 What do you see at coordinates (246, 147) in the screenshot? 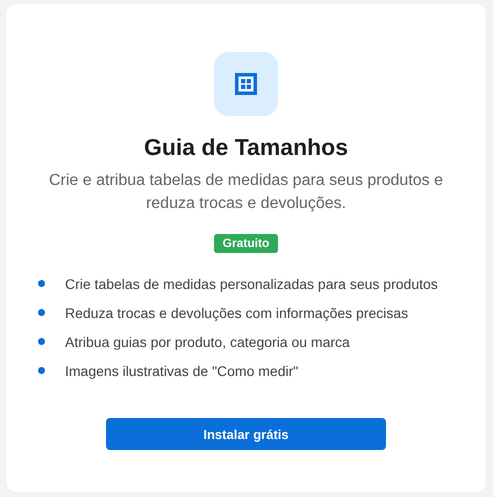
I see `app-title: Guia de Tamanhos` at bounding box center [246, 147].